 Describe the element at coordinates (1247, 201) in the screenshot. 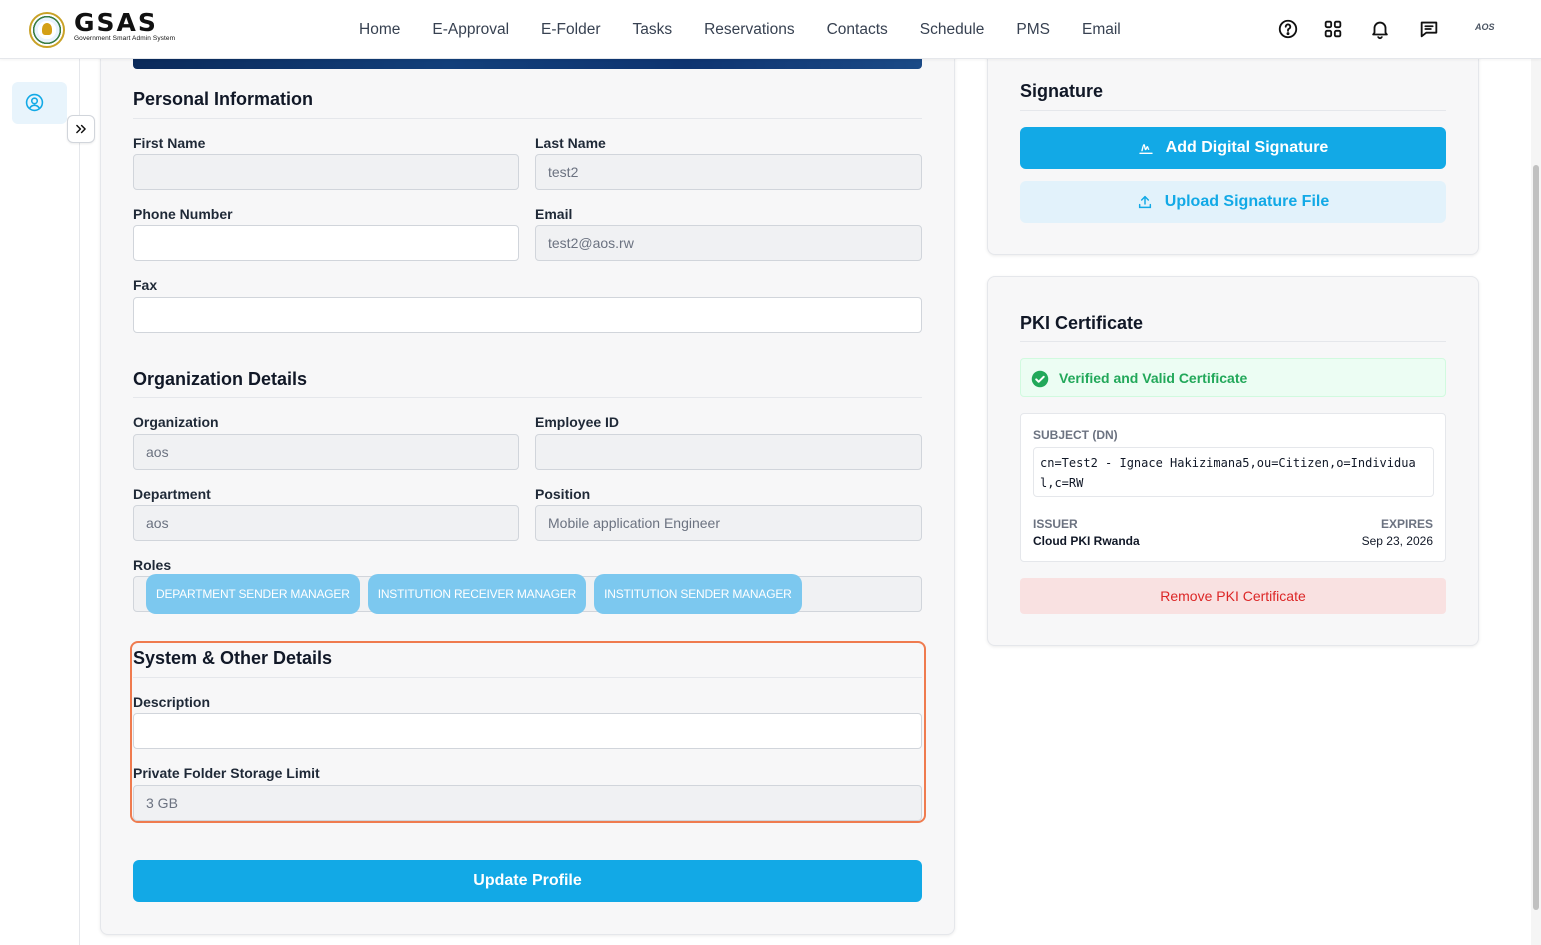

I see `upload-signature-label: Upload Signature File` at that location.